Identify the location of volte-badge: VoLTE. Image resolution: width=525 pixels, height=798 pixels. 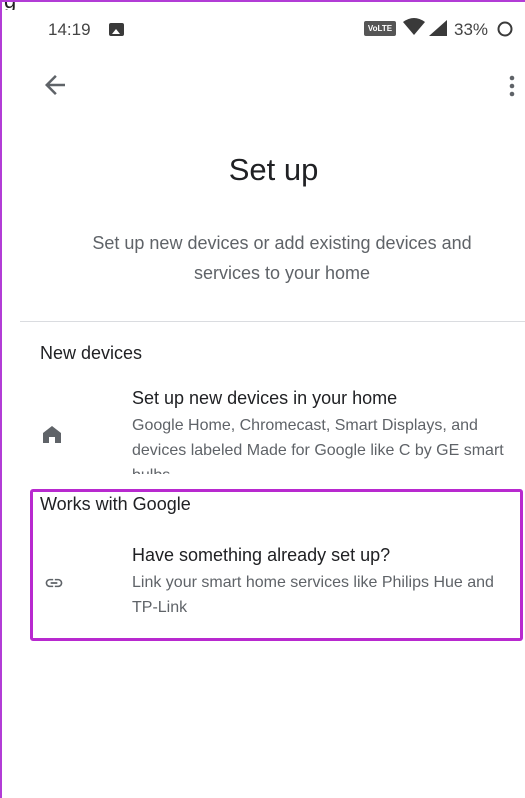
(380, 28).